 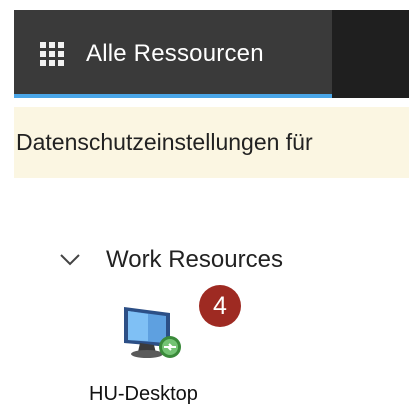 What do you see at coordinates (164, 142) in the screenshot?
I see `privacy-notice-text: Datenschutzeinstellungen für` at bounding box center [164, 142].